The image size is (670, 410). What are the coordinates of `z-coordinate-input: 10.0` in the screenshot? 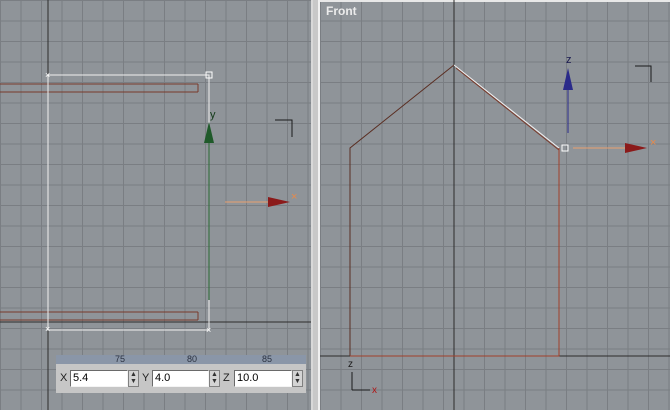 It's located at (263, 378).